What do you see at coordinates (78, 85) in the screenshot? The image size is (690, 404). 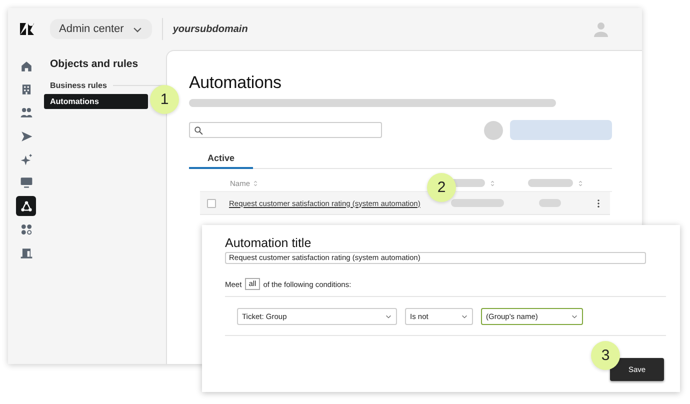 I see `nav-section-label: Business rules` at bounding box center [78, 85].